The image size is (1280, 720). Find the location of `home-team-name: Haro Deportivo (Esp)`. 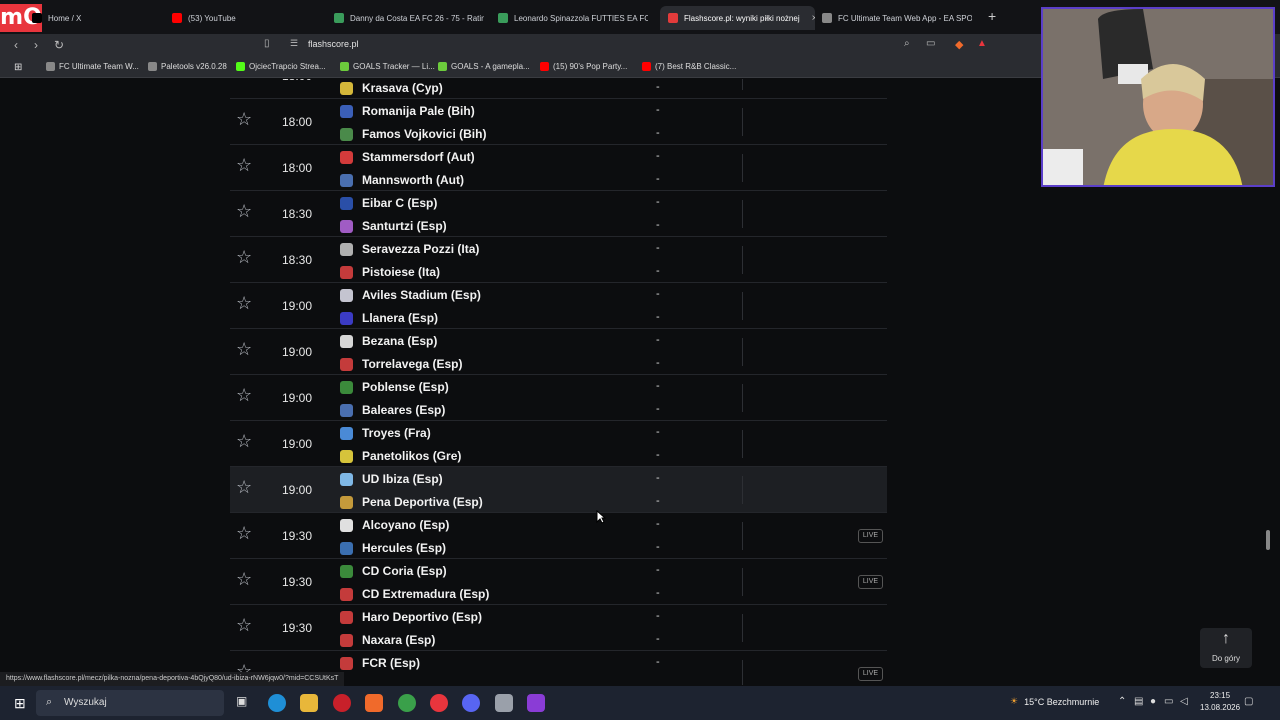

home-team-name: Haro Deportivo (Esp) is located at coordinates (422, 617).